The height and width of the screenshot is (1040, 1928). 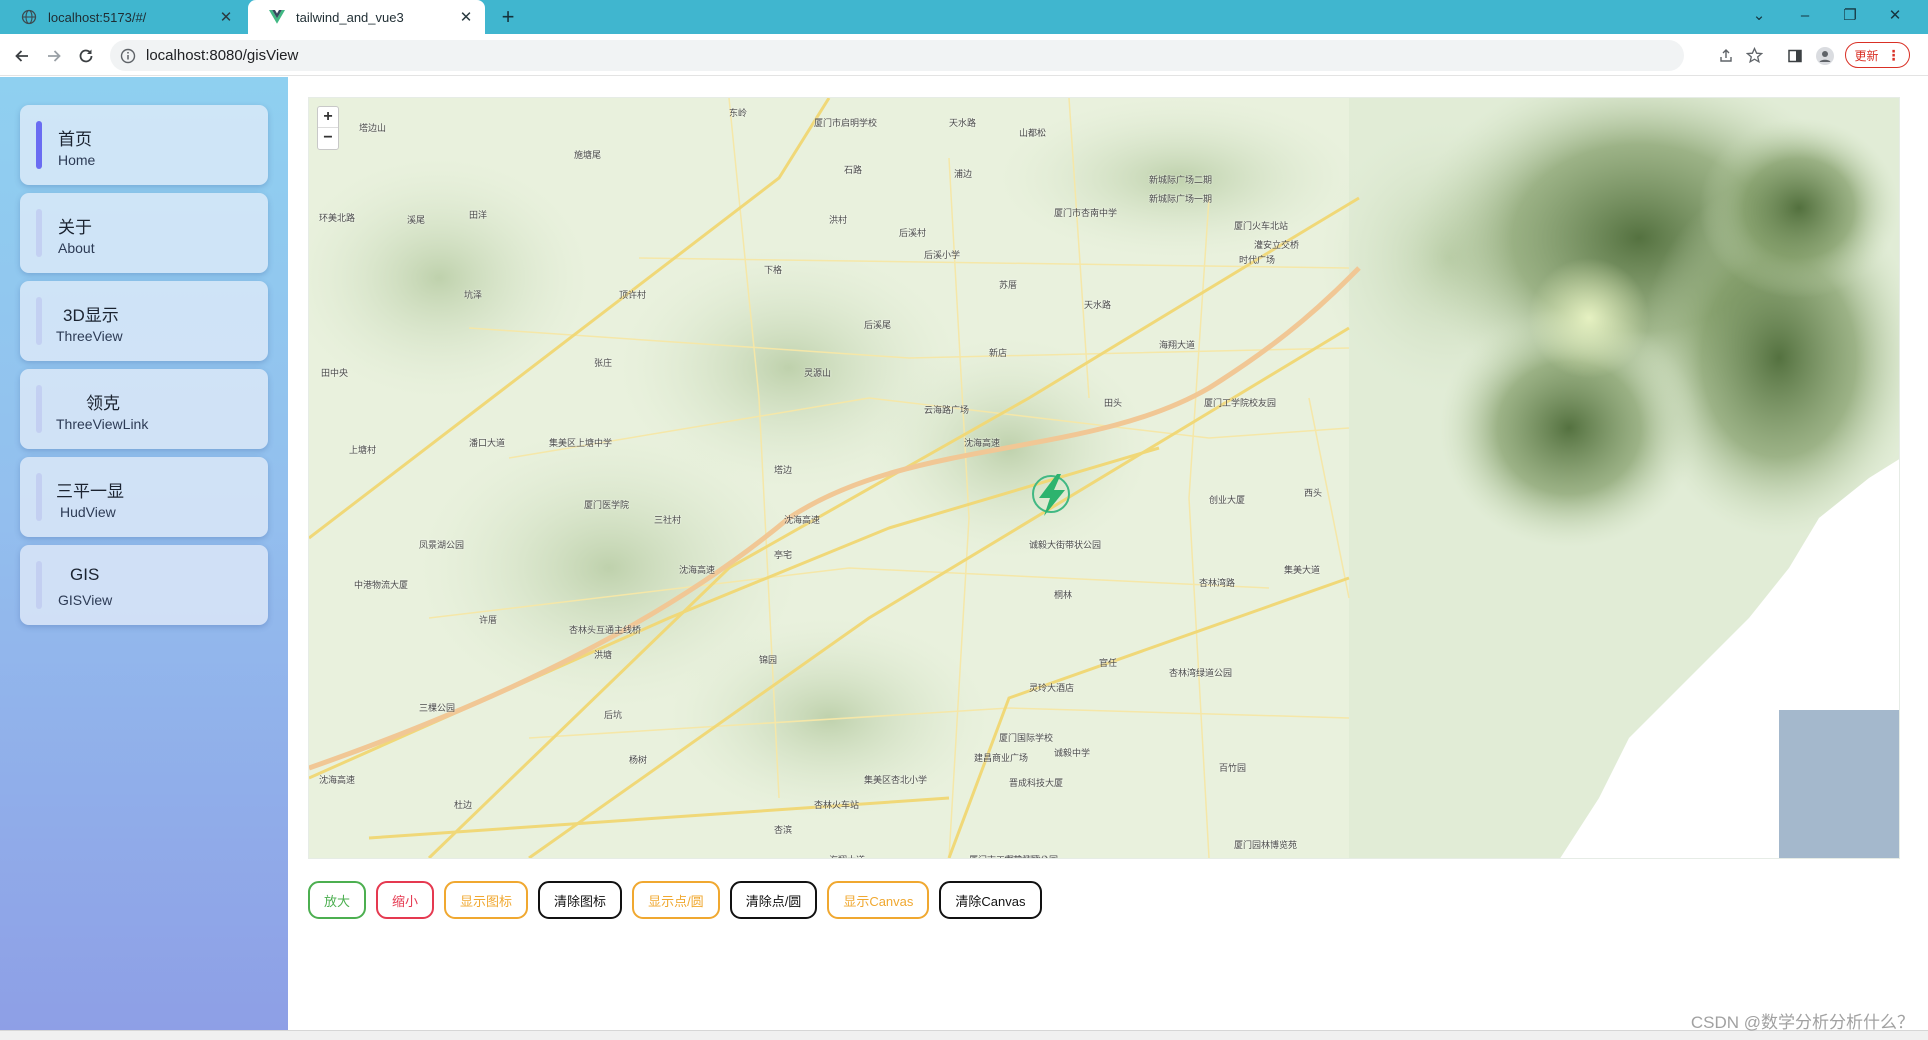 What do you see at coordinates (1302, 570) in the screenshot?
I see `map-label: 集美大道` at bounding box center [1302, 570].